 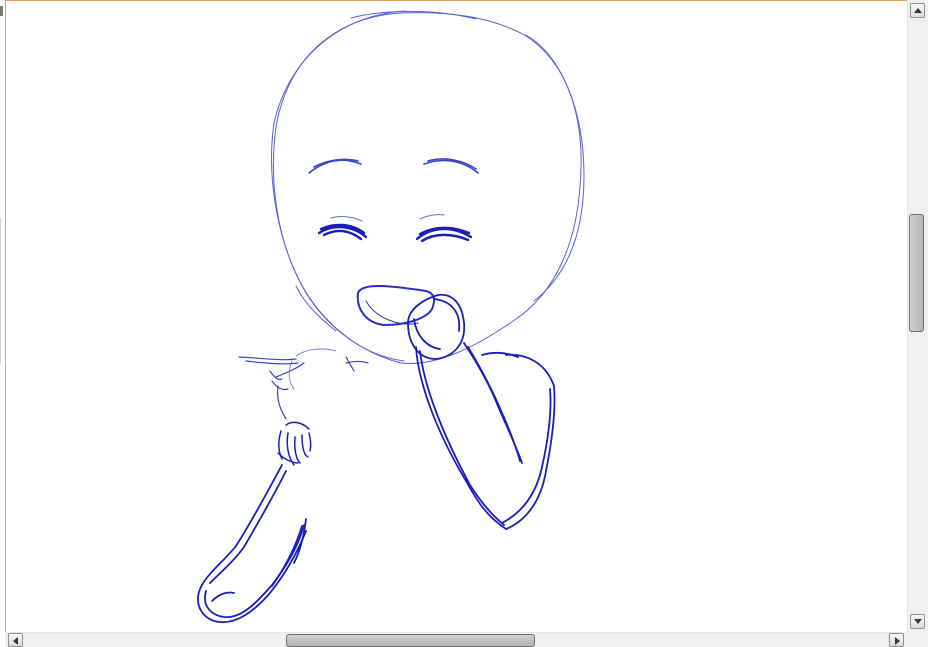 I want to click on eyebrows, so click(x=393, y=166).